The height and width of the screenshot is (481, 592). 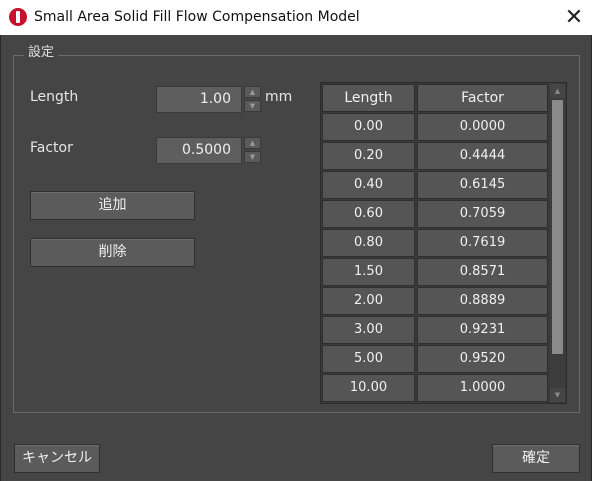 What do you see at coordinates (112, 252) in the screenshot?
I see `delete-button: 削除` at bounding box center [112, 252].